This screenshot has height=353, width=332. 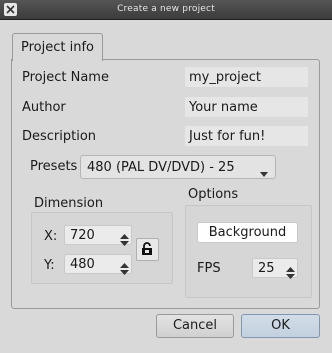 I want to click on author-label: Author, so click(x=44, y=107).